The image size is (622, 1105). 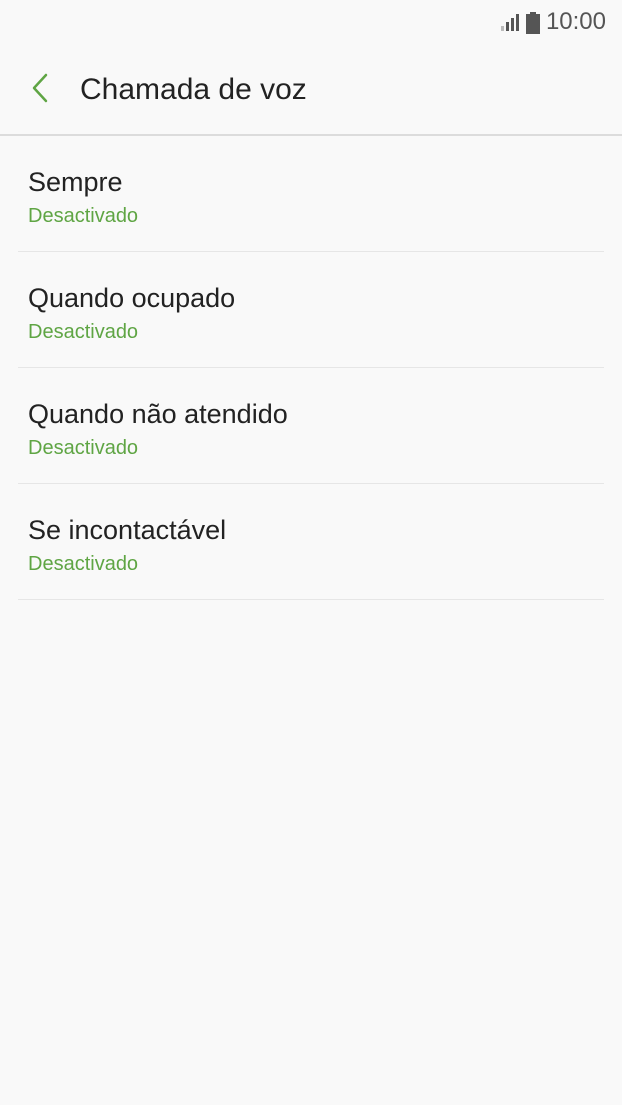 I want to click on battery-icon, so click(x=532, y=23).